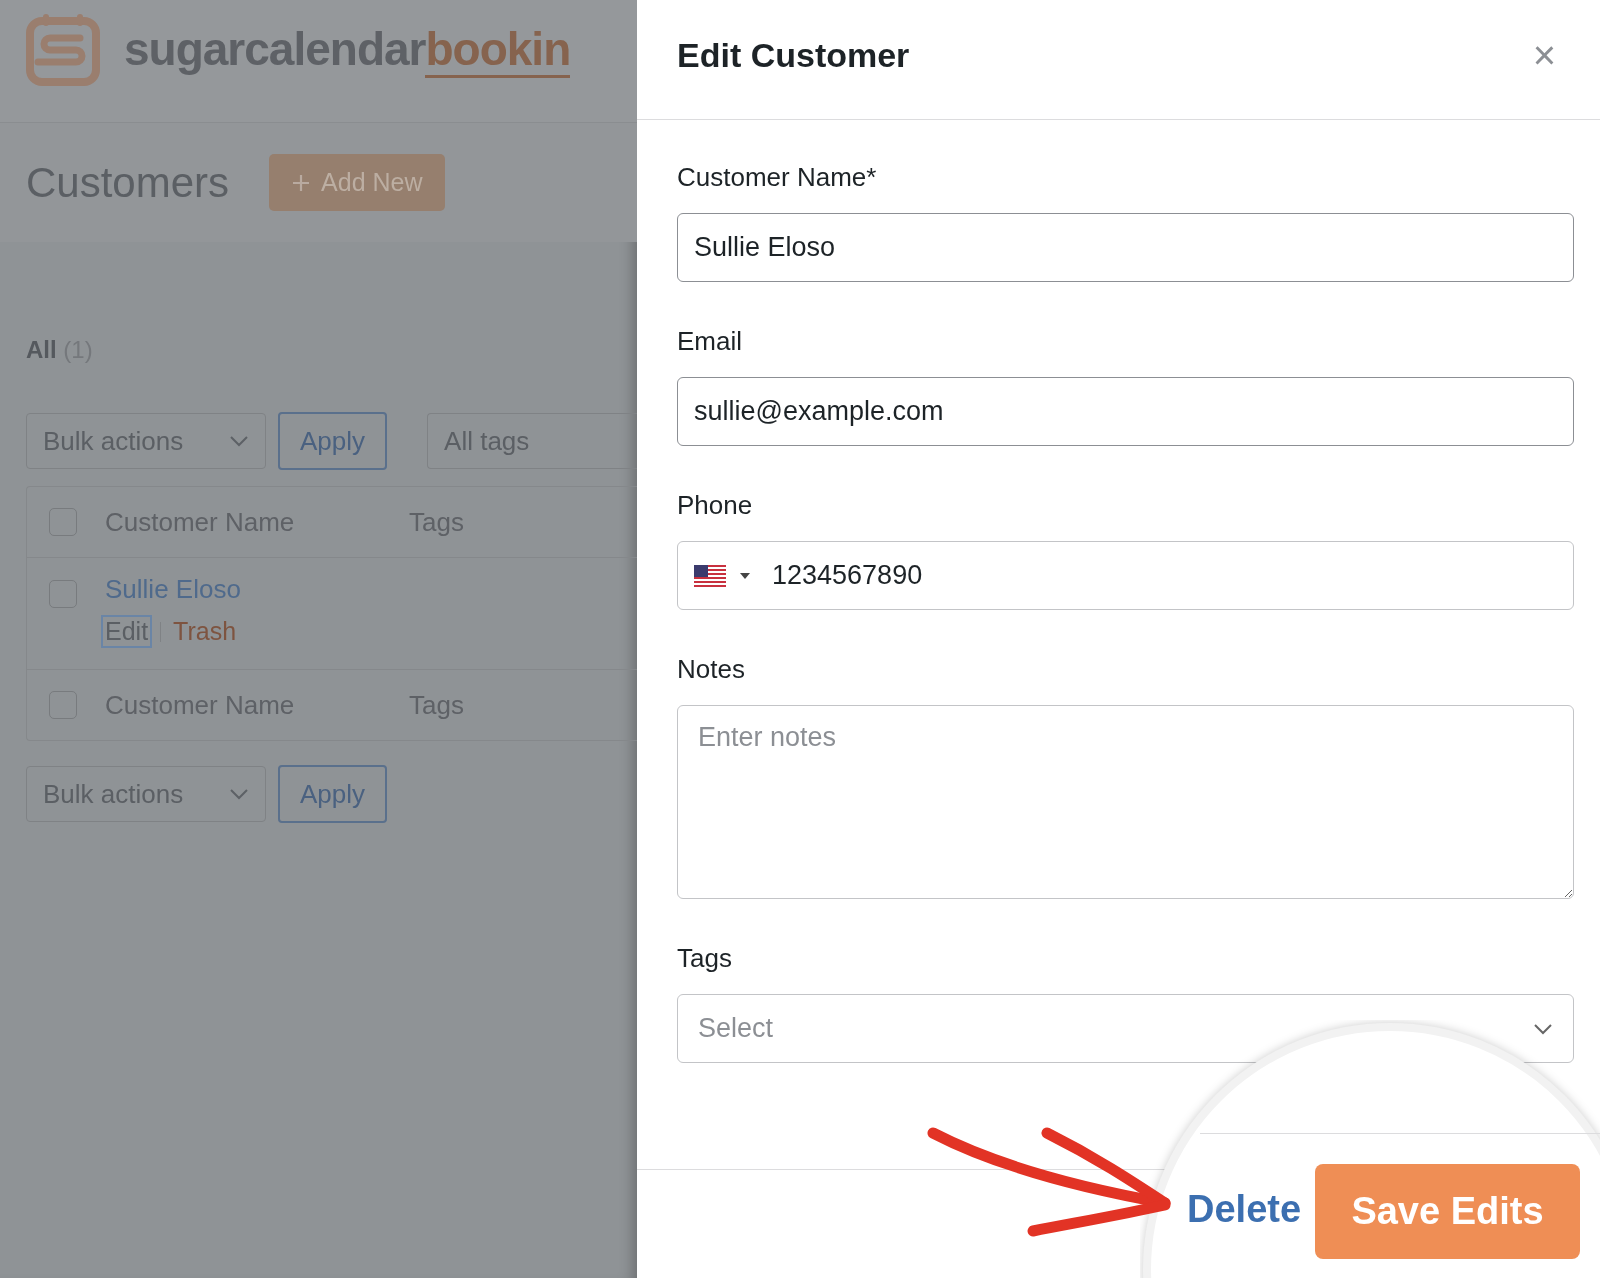 The image size is (1600, 1278). I want to click on field-label: Customer Name*, so click(777, 177).